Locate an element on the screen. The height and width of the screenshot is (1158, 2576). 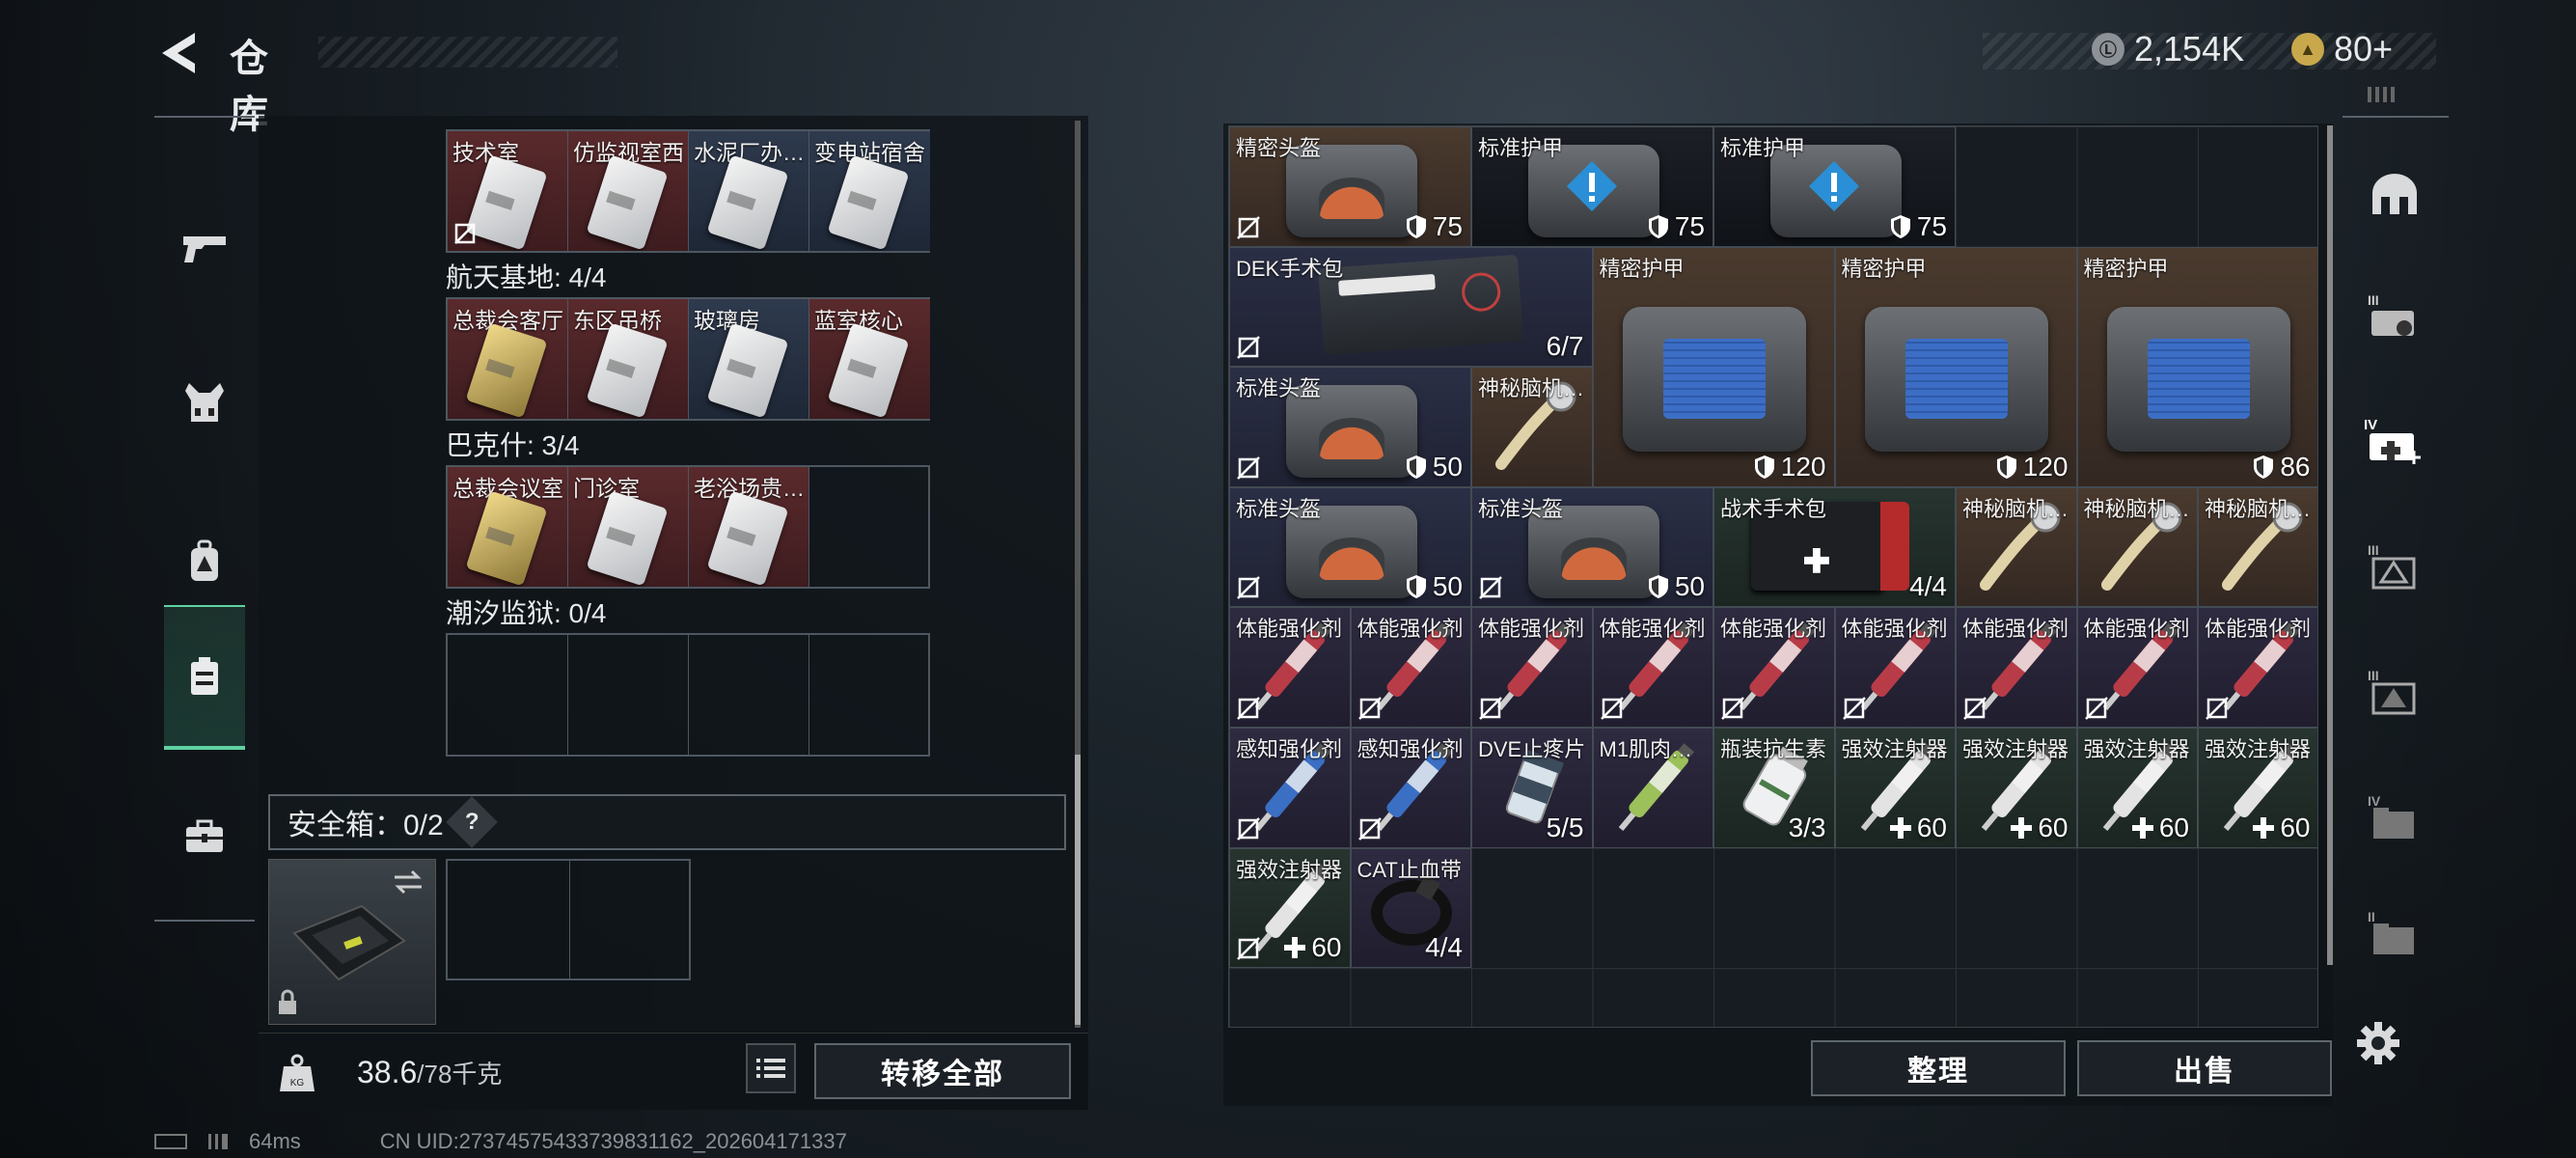
inventory-item: 精密护甲 86 is located at coordinates (2196, 366).